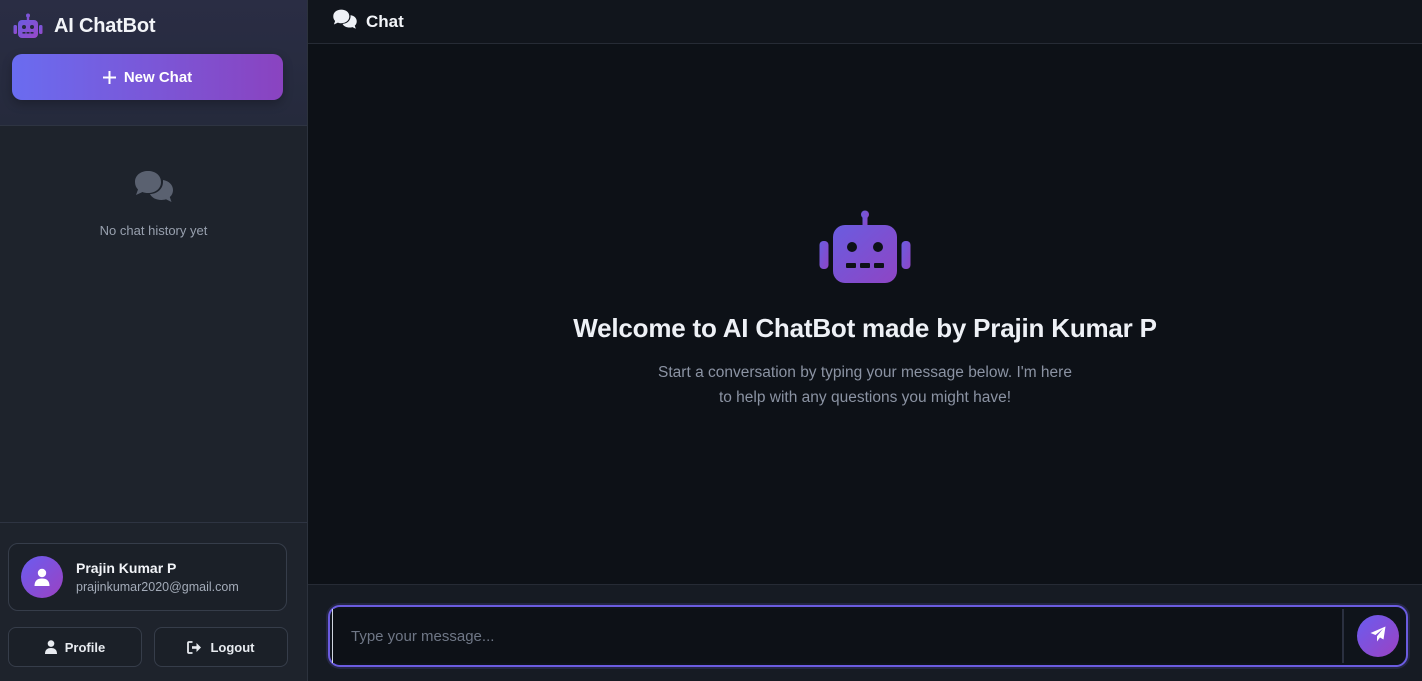 The height and width of the screenshot is (681, 1422). I want to click on message-input-wrapper, so click(868, 636).